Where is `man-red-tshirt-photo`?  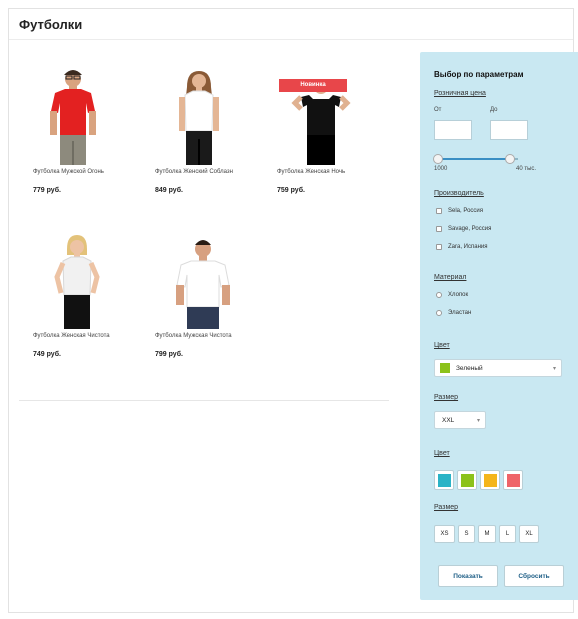 man-red-tshirt-photo is located at coordinates (89, 110).